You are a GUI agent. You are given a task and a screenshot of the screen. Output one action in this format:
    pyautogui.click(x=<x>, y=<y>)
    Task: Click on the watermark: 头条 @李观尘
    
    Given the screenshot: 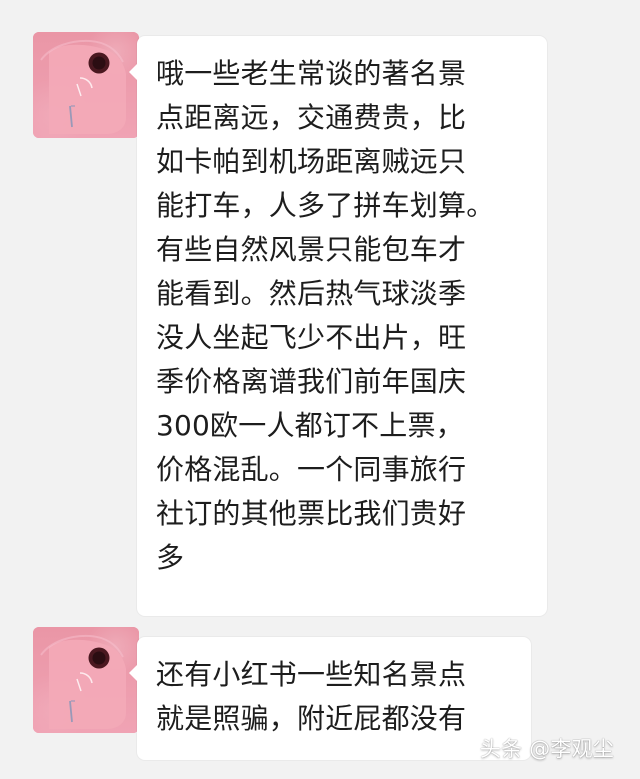 What is the action you would take?
    pyautogui.click(x=546, y=749)
    